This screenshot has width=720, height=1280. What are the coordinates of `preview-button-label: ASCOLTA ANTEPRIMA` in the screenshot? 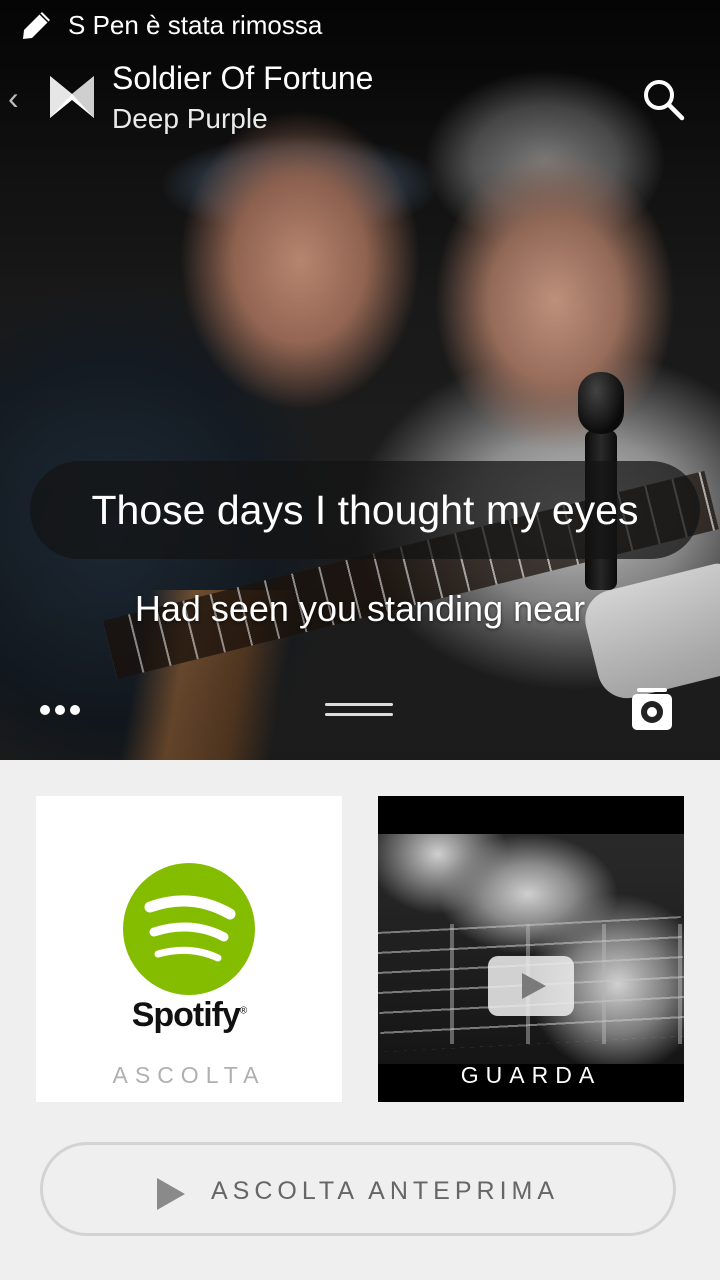 It's located at (385, 1191).